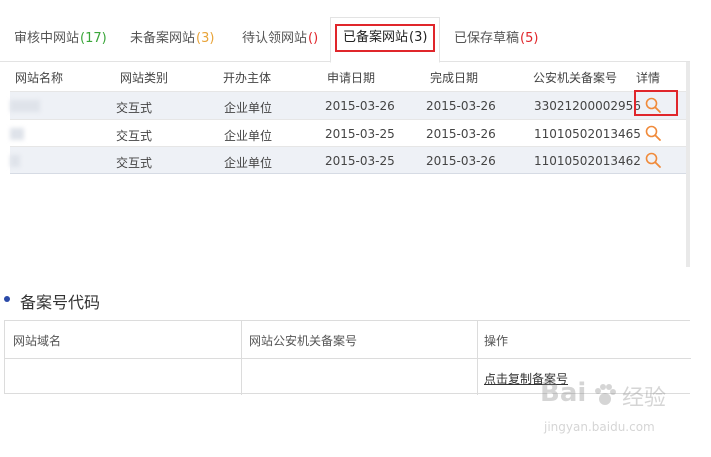 The width and height of the screenshot is (711, 457). I want to click on tab-reviewing: 审核中网站(17), so click(60, 43).